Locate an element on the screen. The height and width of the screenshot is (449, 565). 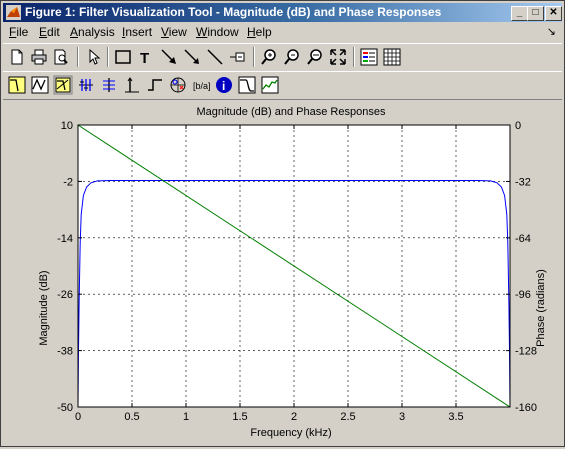
zoom-y-icon is located at coordinates (338, 57).